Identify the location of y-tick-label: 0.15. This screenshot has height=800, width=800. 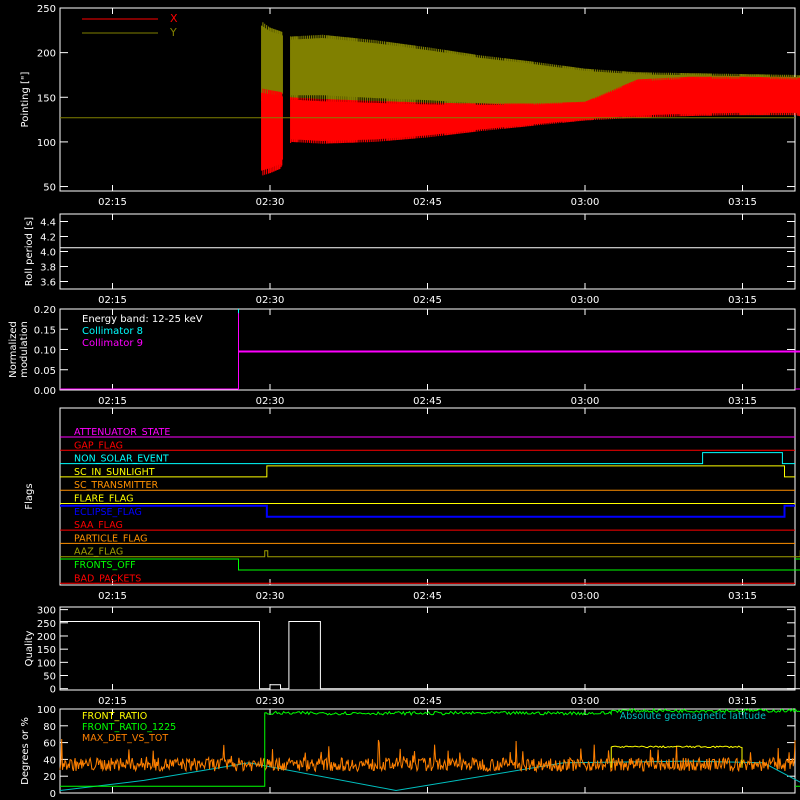
(45, 330).